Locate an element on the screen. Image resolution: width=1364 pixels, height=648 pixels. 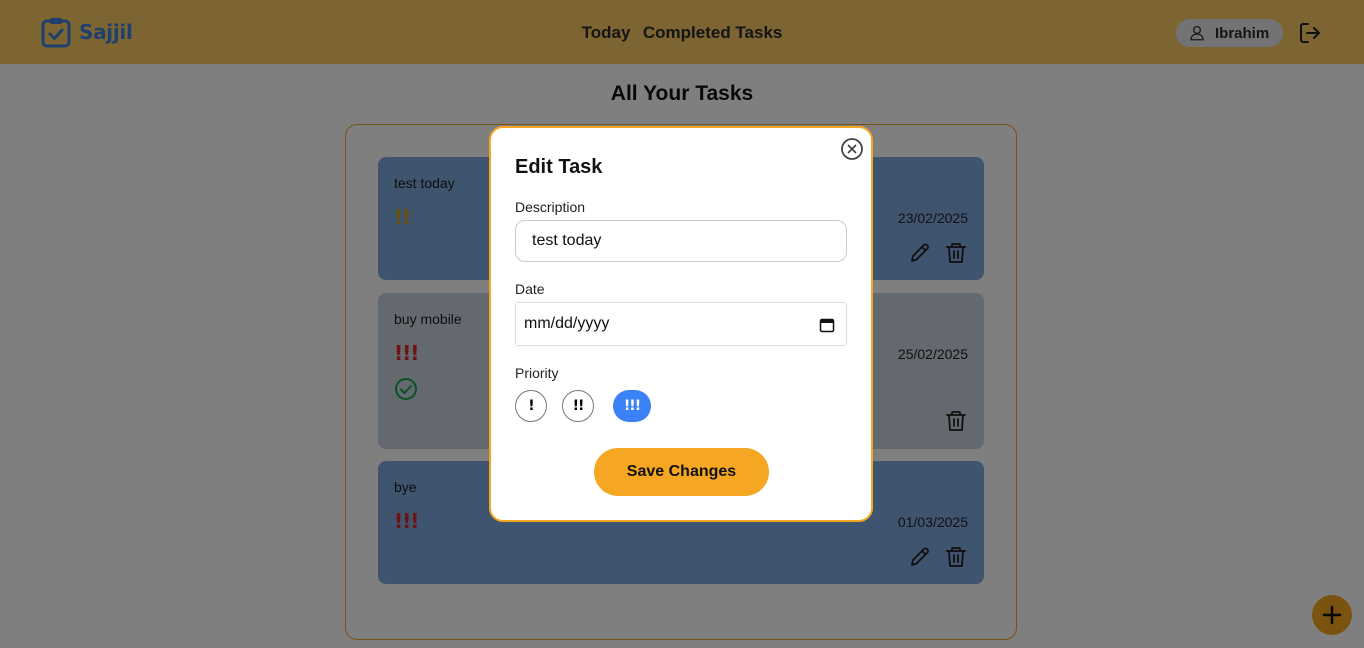
date-input: mm/dd/yyyy is located at coordinates (681, 324).